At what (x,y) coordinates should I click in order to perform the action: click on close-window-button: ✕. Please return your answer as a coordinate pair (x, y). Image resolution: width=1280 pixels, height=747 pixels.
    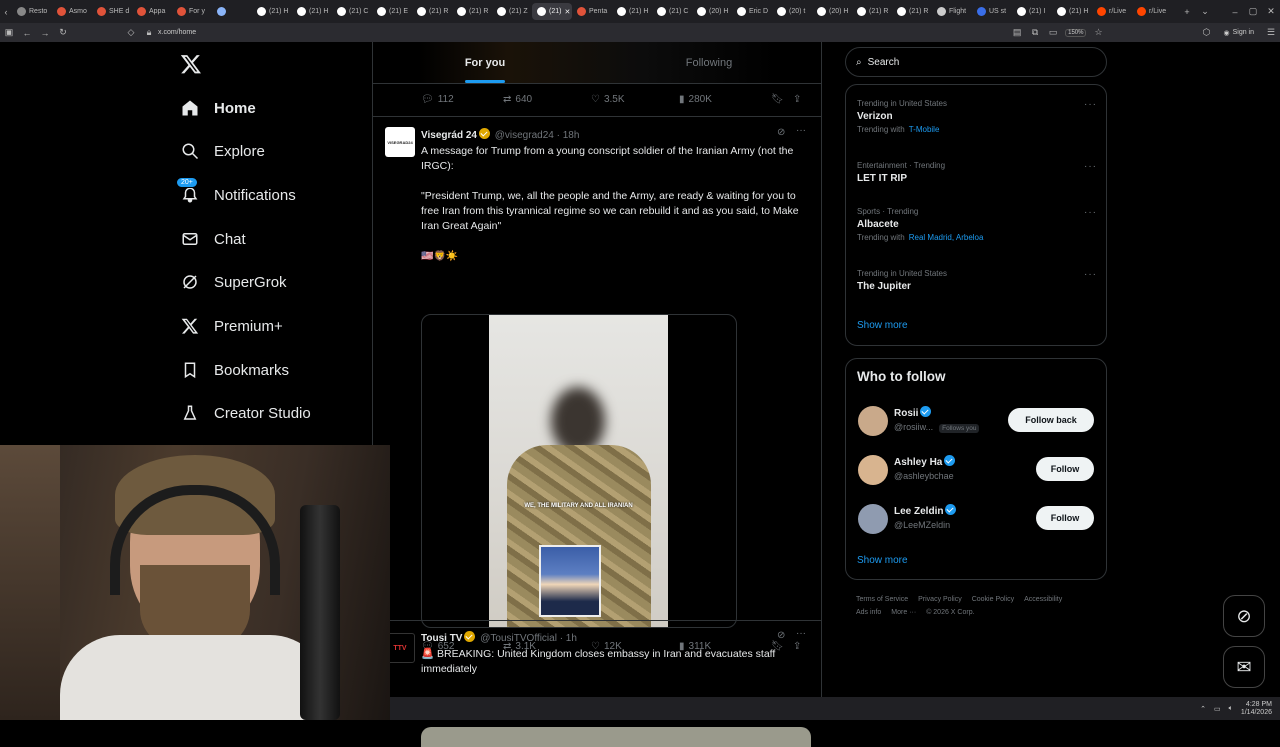
    Looking at the image, I should click on (1271, 11).